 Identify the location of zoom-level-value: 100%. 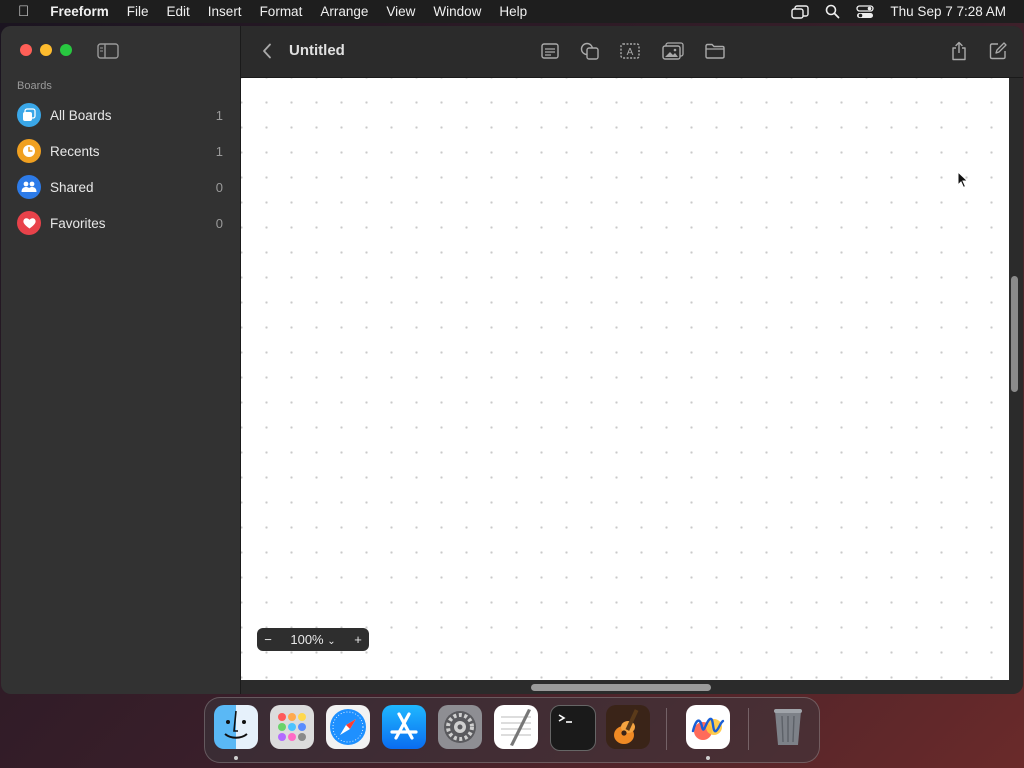
(307, 639).